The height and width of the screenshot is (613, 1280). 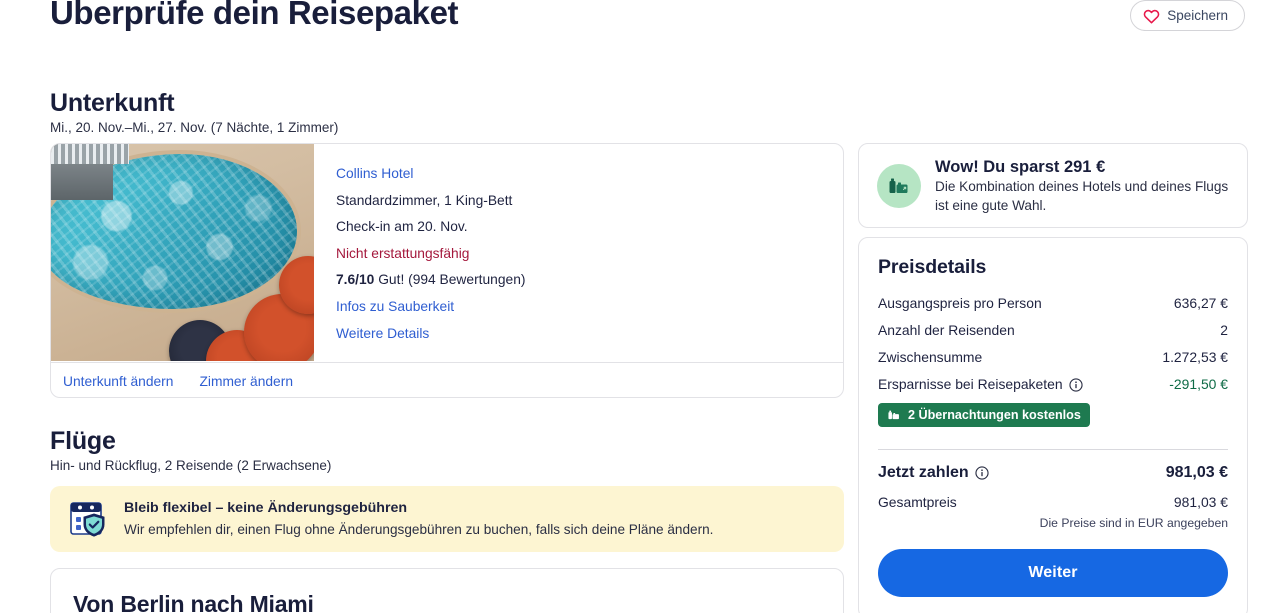 What do you see at coordinates (403, 253) in the screenshot?
I see `hotel-refund-policy: Nicht erstattungsfähig` at bounding box center [403, 253].